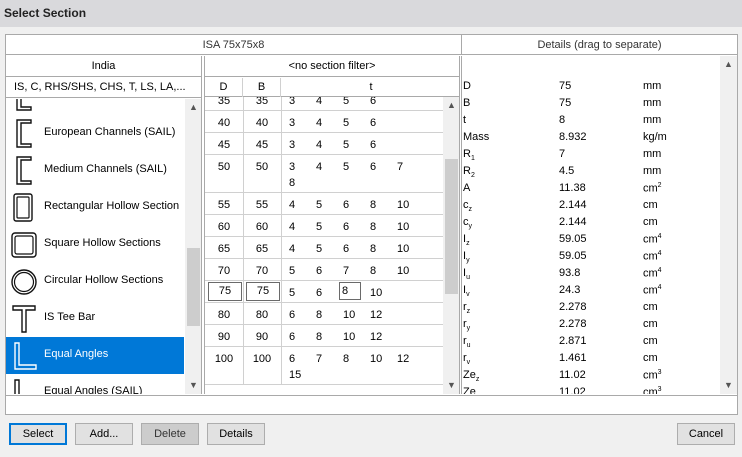 Image resolution: width=742 pixels, height=457 pixels. Describe the element at coordinates (324, 174) in the screenshot. I see `table-row: 50 50 3 4 5 6 7 8` at that location.